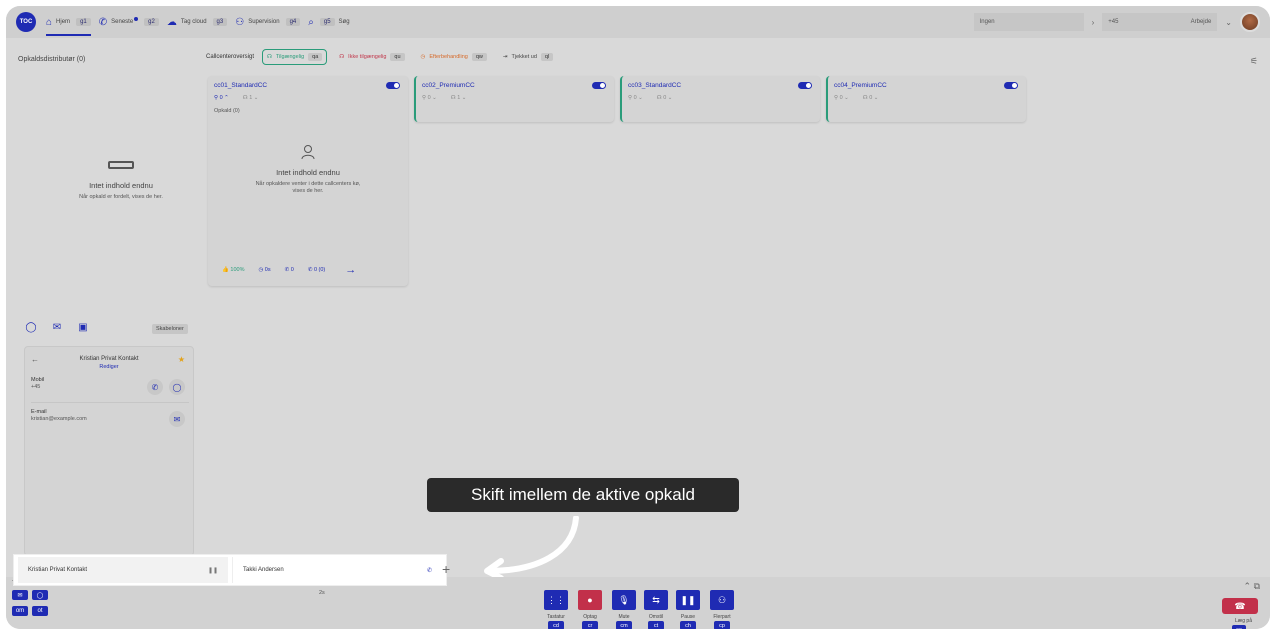 The width and height of the screenshot is (1276, 635). I want to click on app-logo: TOC, so click(26, 22).